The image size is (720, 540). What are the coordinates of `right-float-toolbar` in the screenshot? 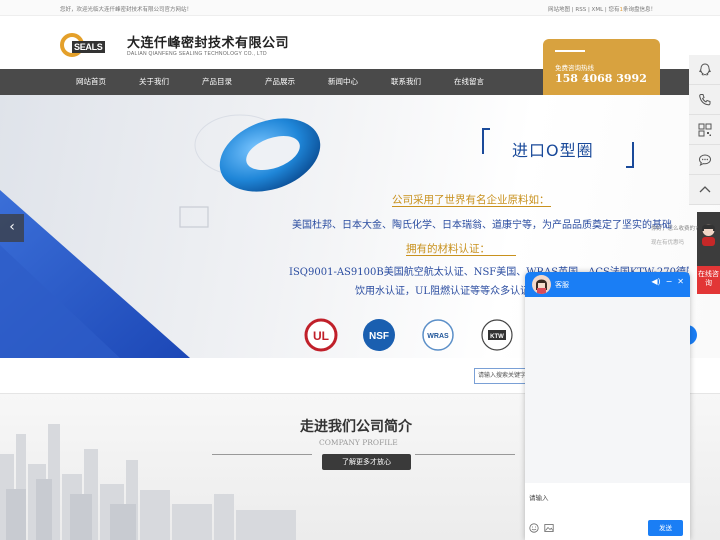 It's located at (704, 130).